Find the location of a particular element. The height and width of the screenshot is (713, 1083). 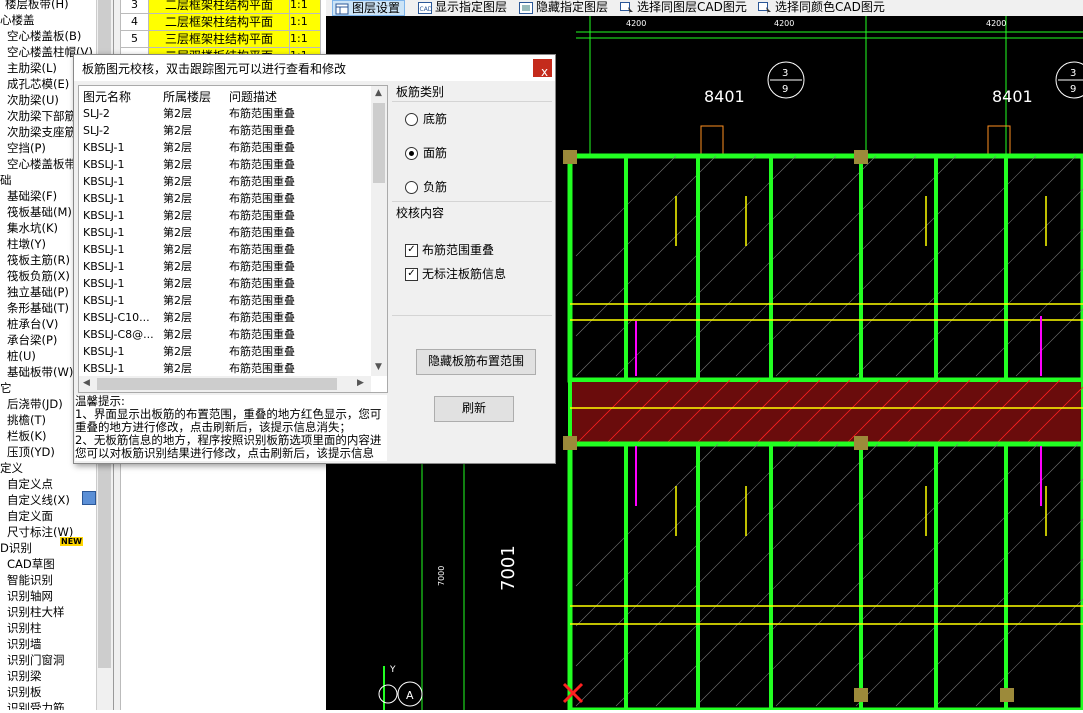

tree-item: 智能识别 is located at coordinates (30, 580).